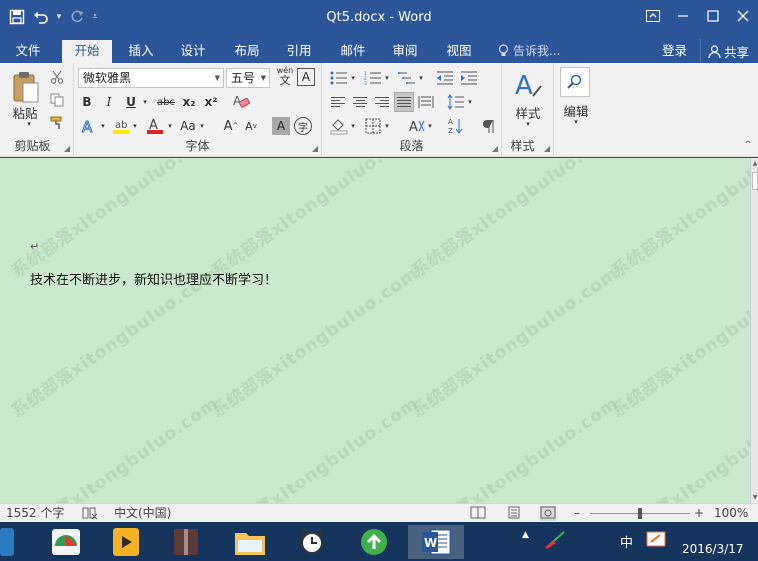 This screenshot has width=758, height=561. I want to click on clipboard-launcher-icon: ◢, so click(67, 148).